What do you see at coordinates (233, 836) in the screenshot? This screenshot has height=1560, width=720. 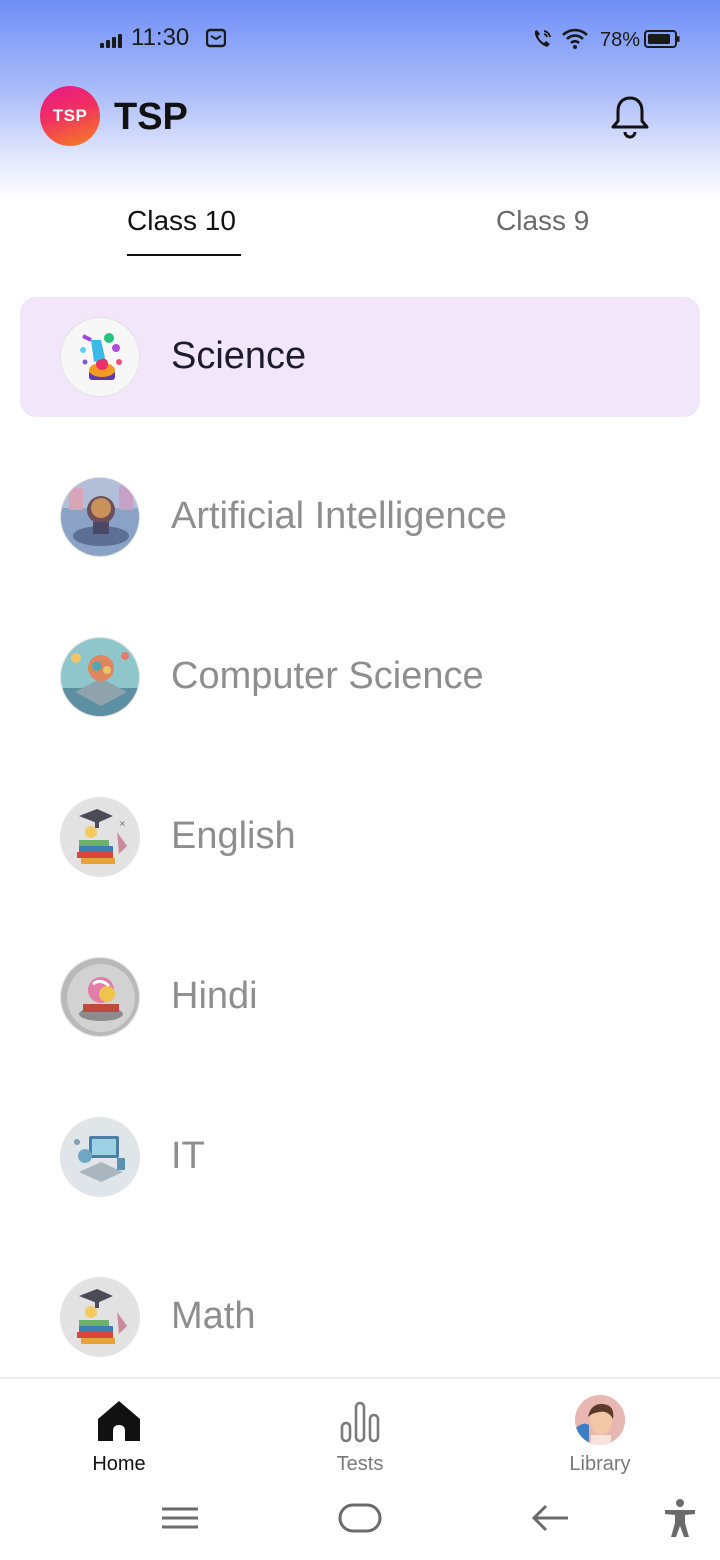 I see `subject-label: English` at bounding box center [233, 836].